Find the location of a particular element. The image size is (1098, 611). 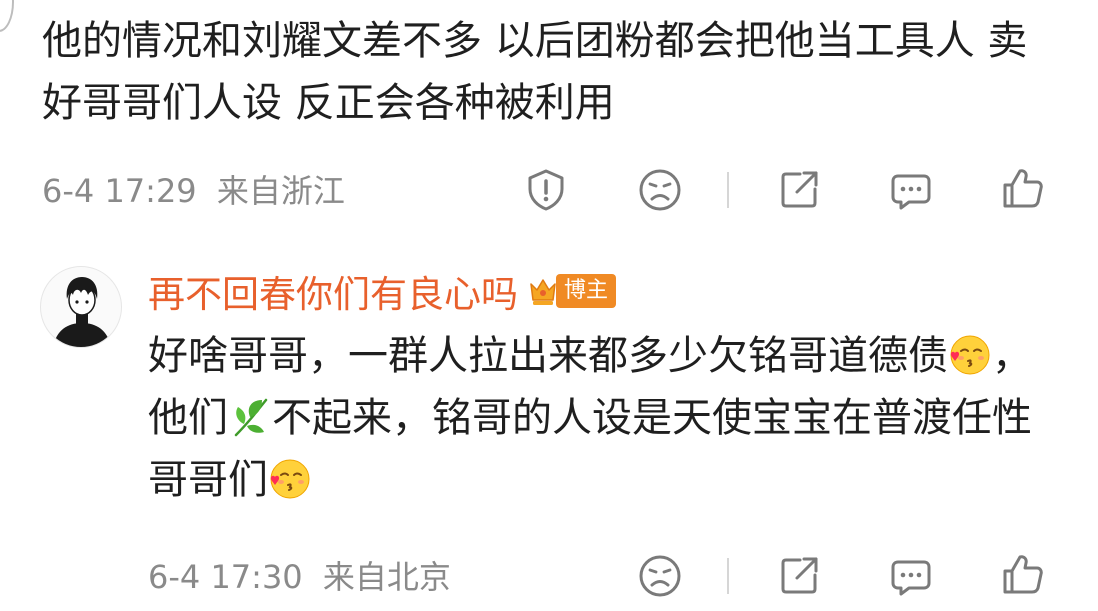

comment-location: 来自浙江 is located at coordinates (280, 191).